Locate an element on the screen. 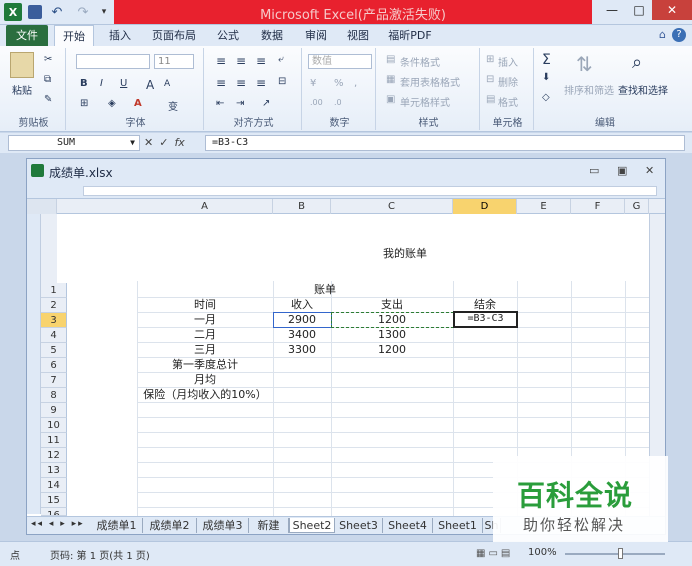 Image resolution: width=692 pixels, height=566 pixels. zoom-slider is located at coordinates (615, 554).